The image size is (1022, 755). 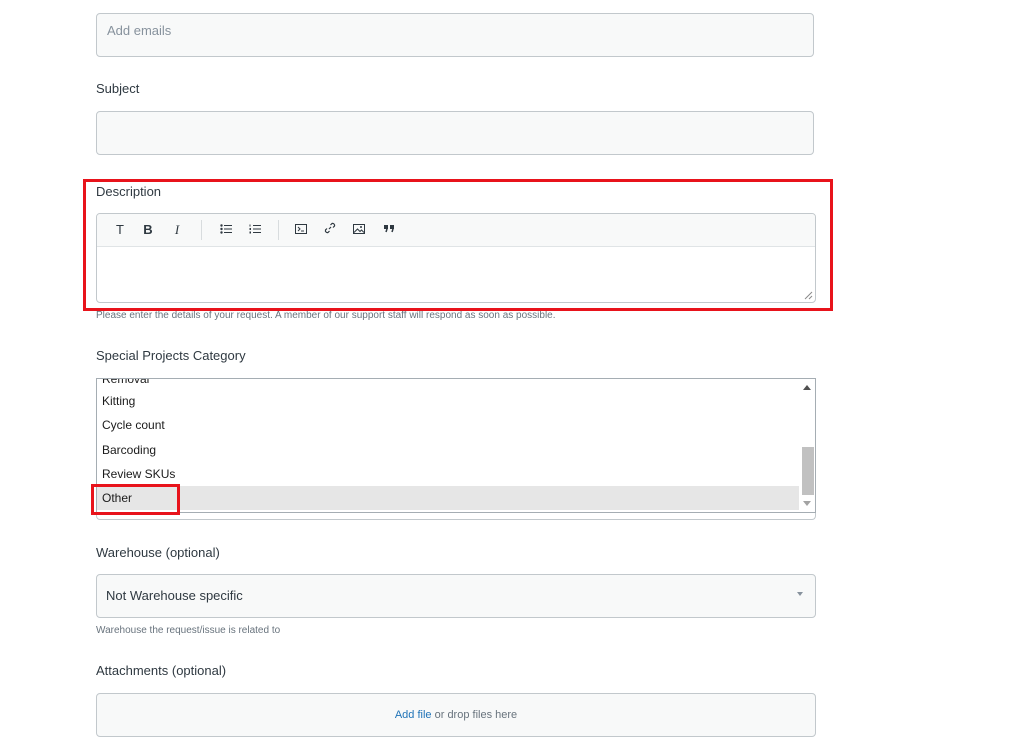 What do you see at coordinates (456, 230) in the screenshot?
I see `editor-toolbar: T B I` at bounding box center [456, 230].